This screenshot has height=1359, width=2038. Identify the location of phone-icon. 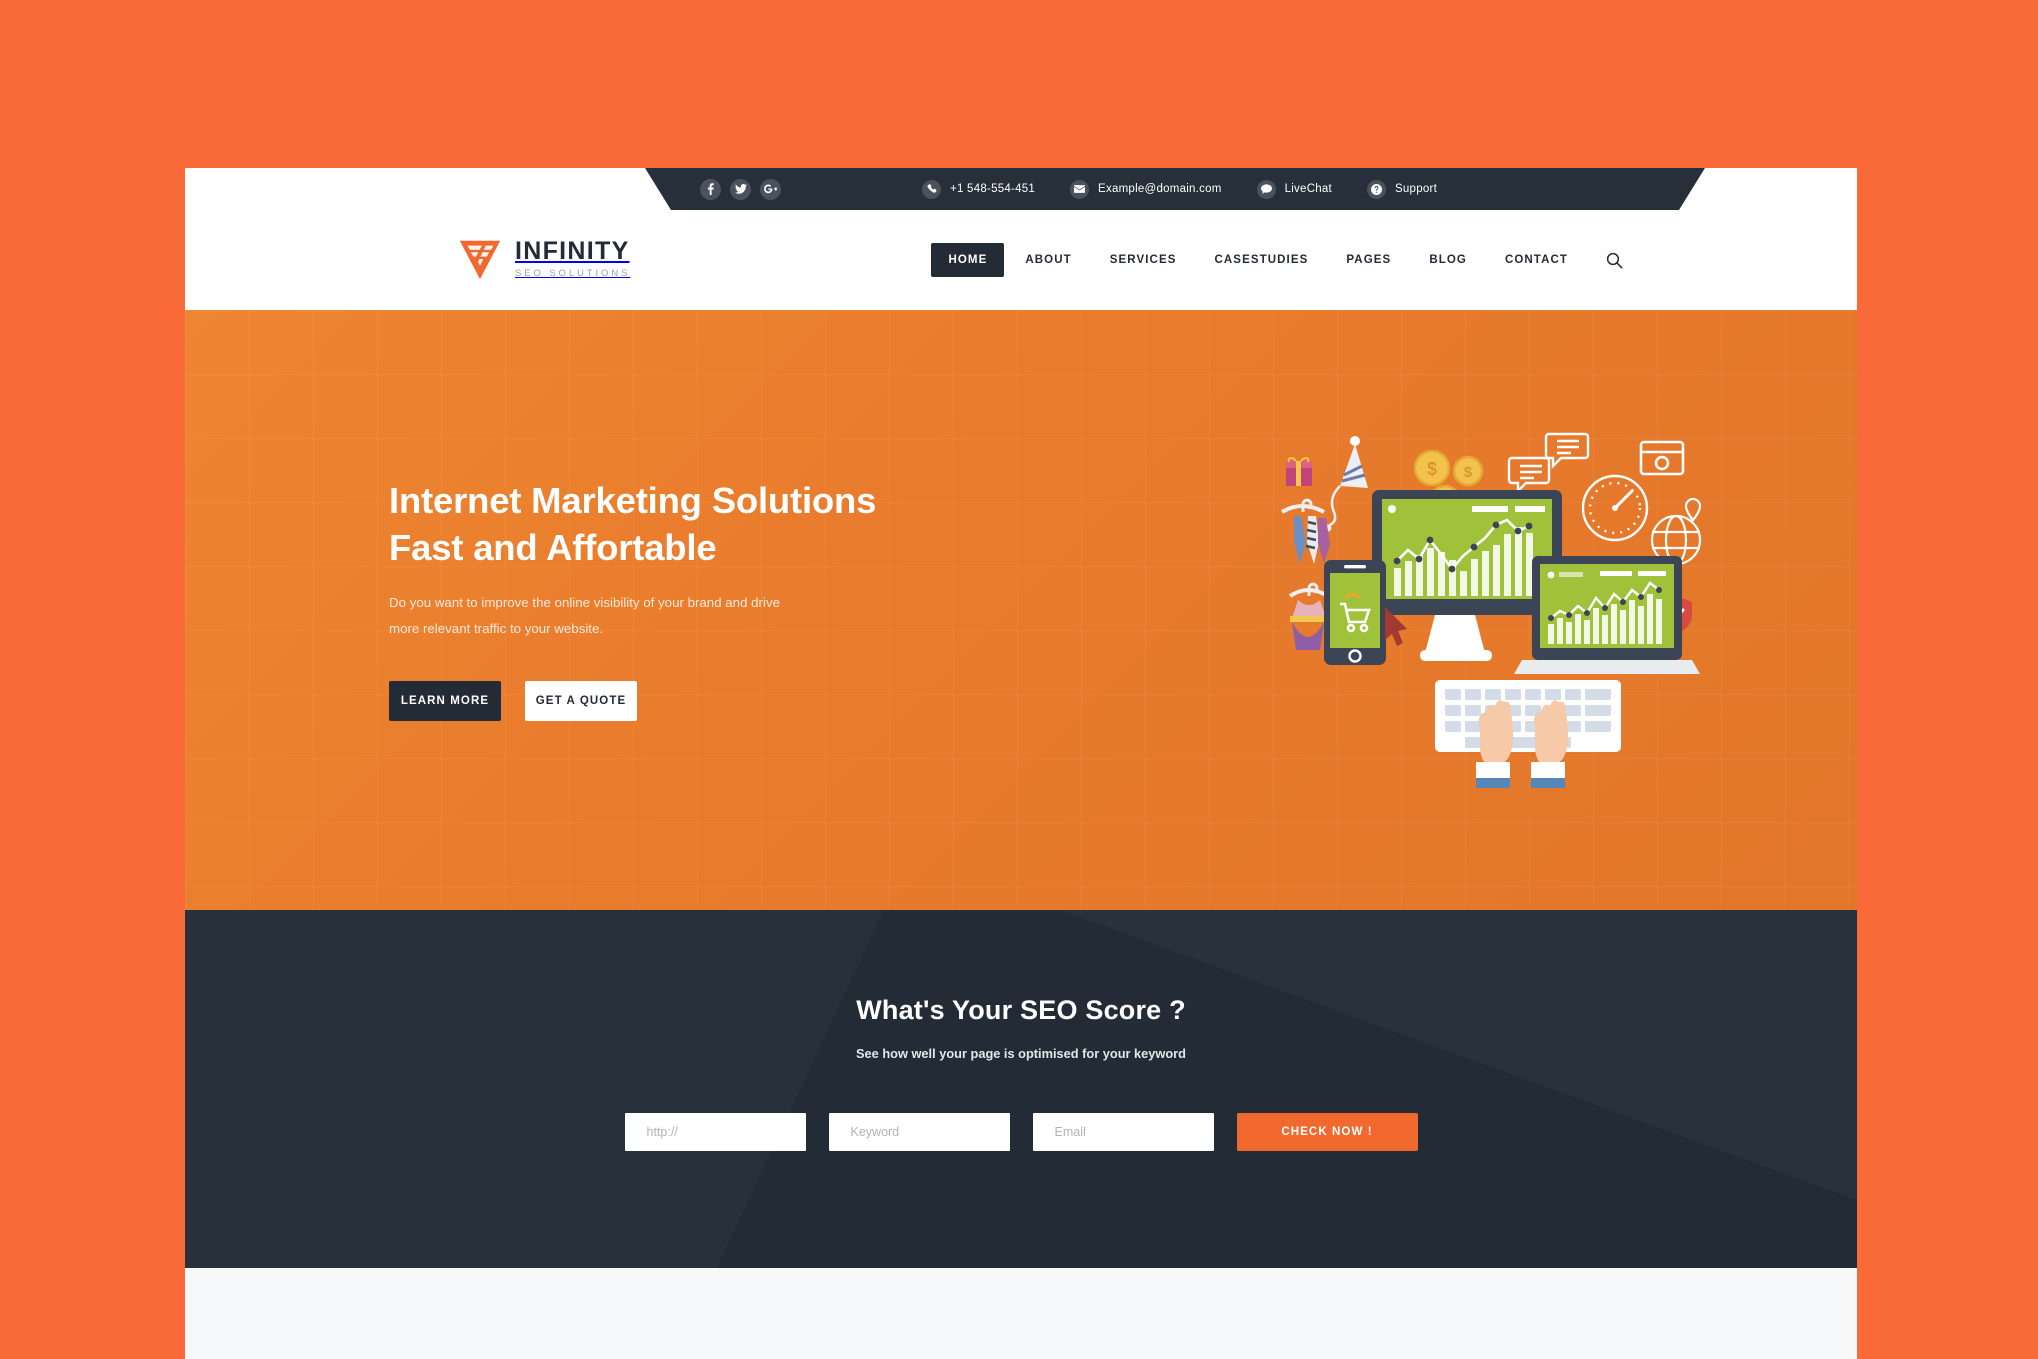
(931, 189).